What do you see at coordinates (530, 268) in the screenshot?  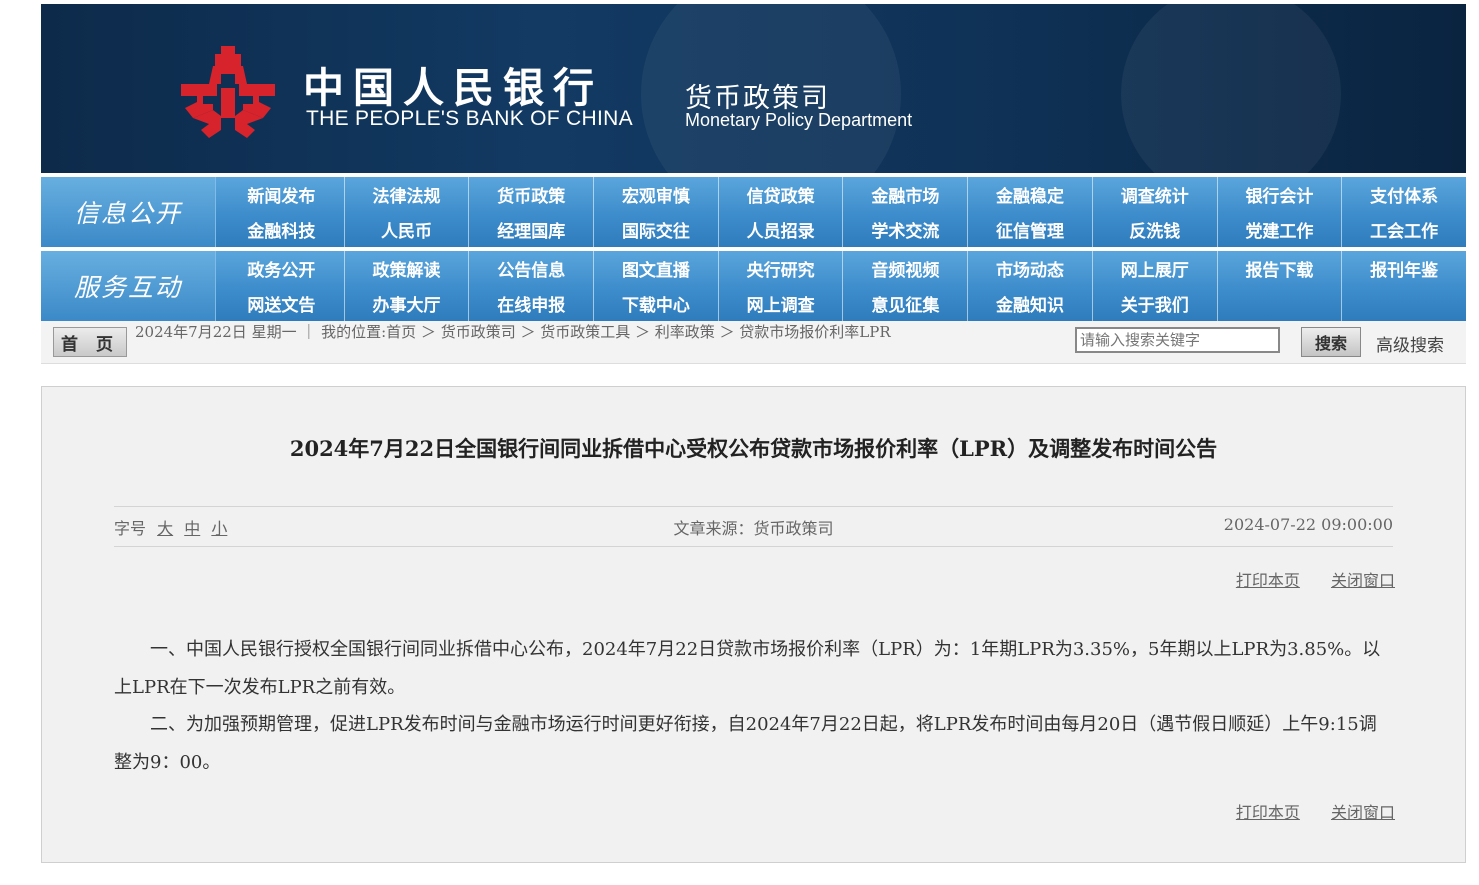 I see `nav-item: 公告信息` at bounding box center [530, 268].